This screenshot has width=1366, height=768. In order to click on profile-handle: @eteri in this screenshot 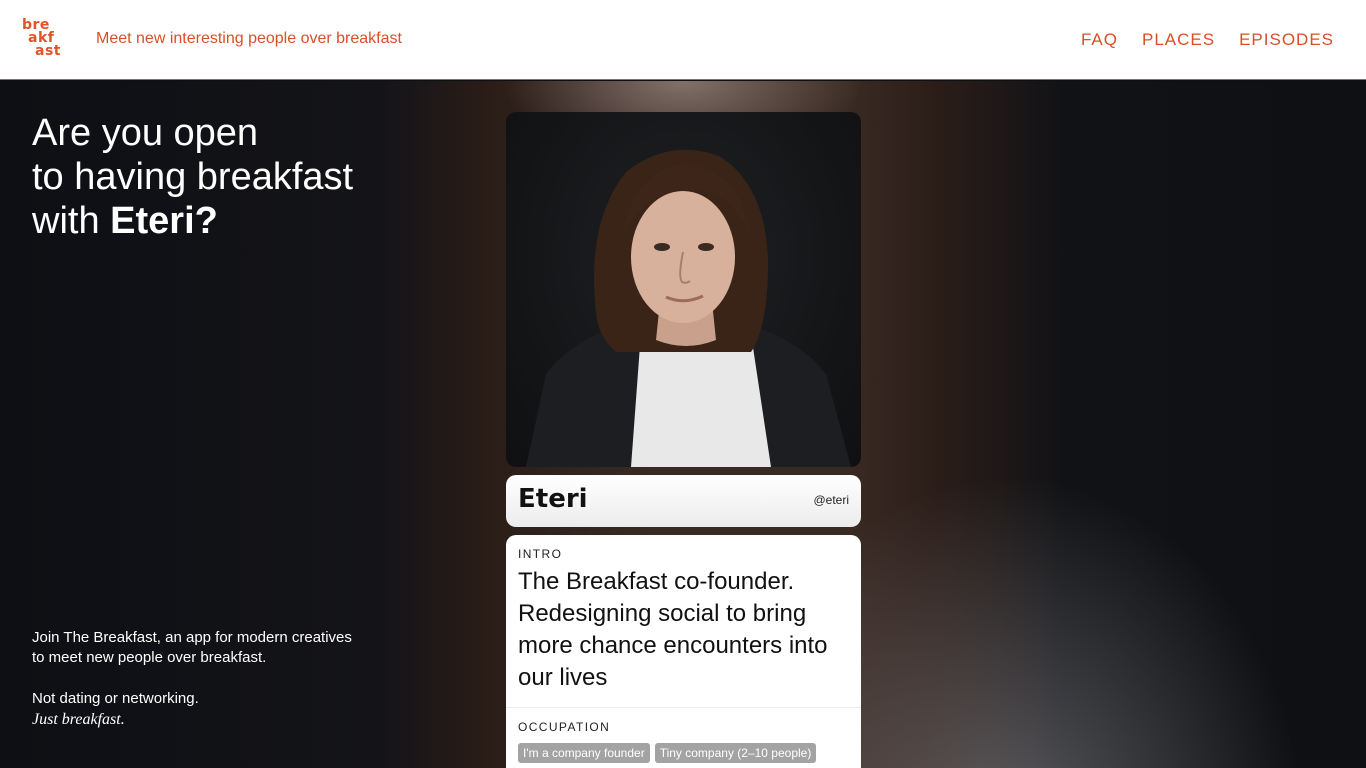, I will do `click(831, 500)`.